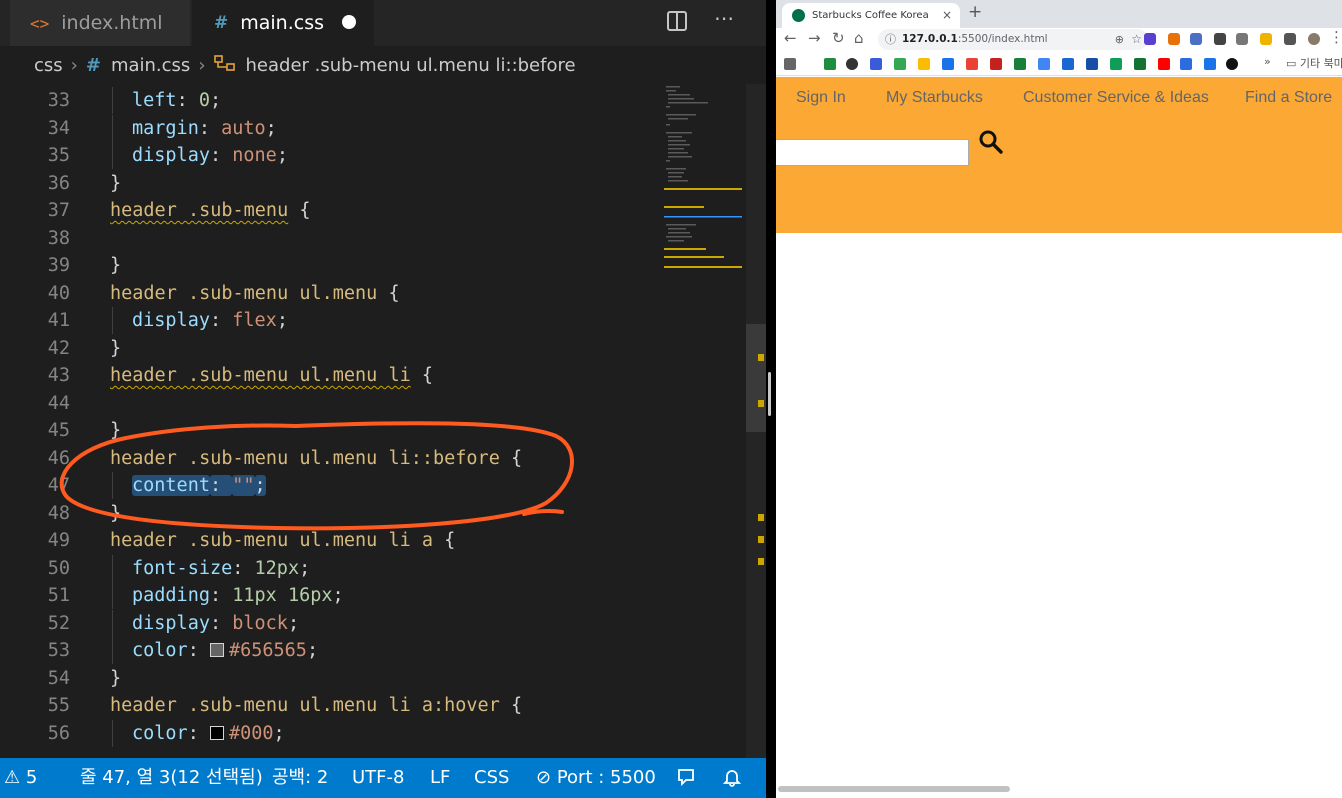 This screenshot has height=798, width=1342. I want to click on line-number: 48, so click(35, 513).